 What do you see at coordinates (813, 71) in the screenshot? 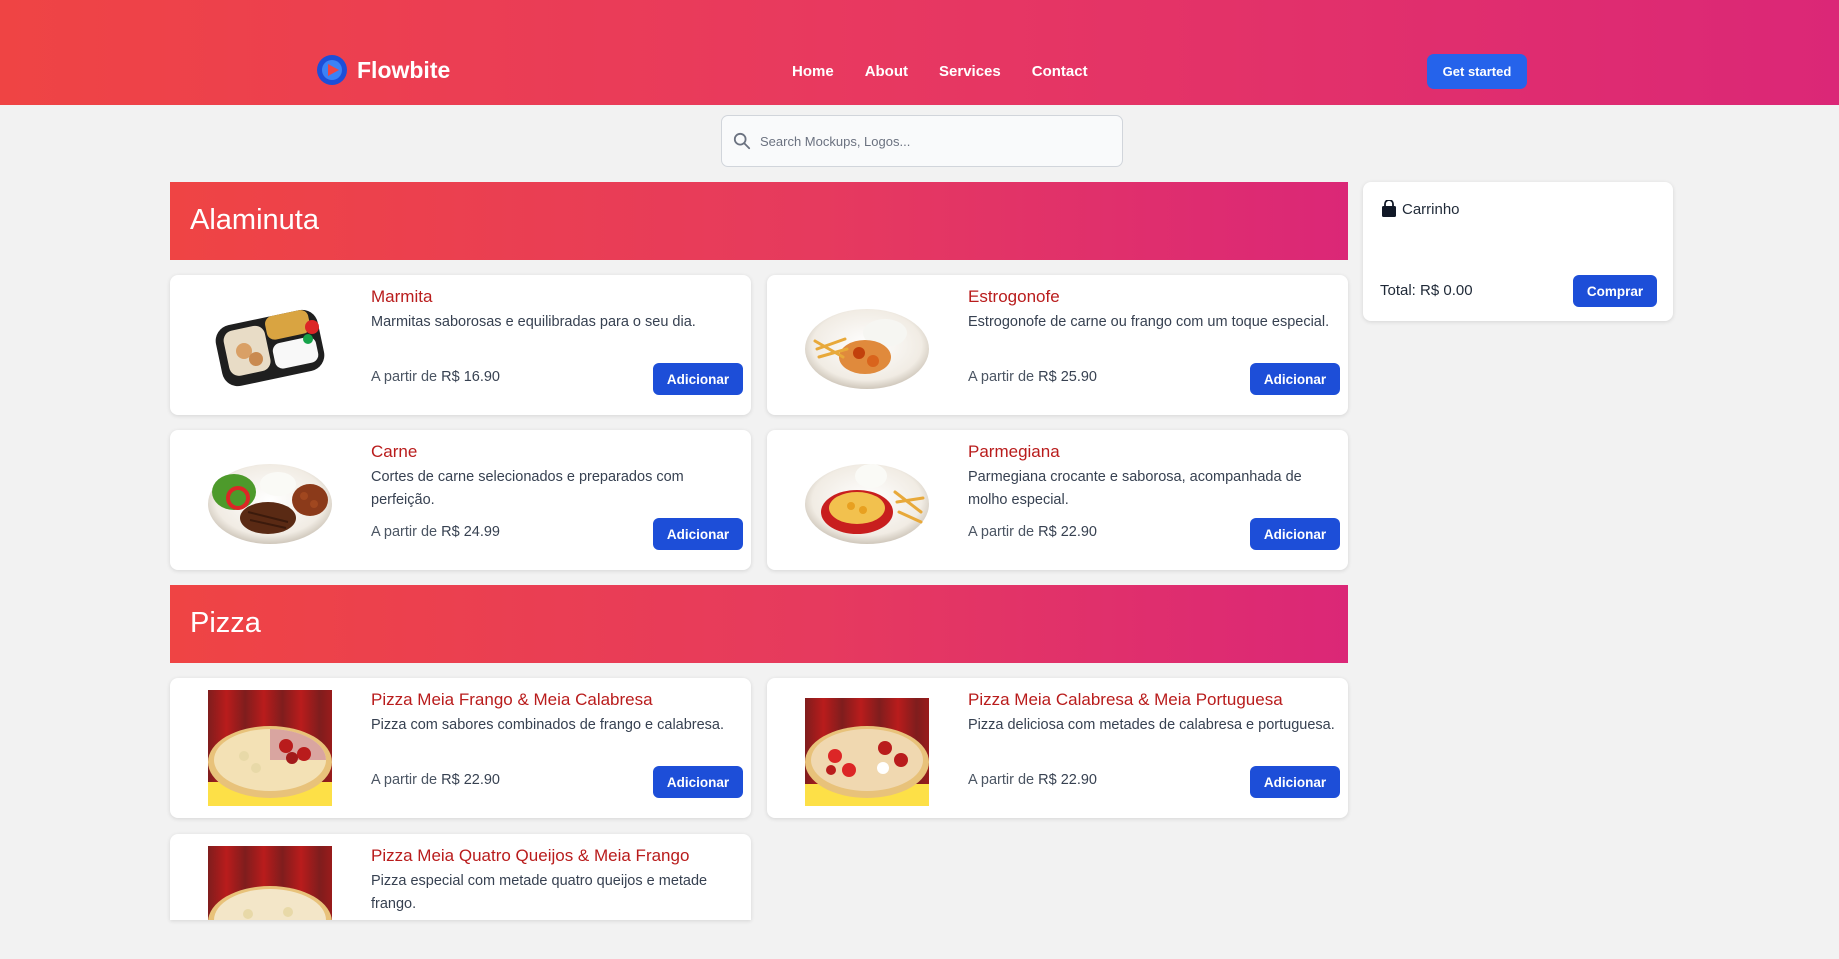
I see `nav-link-home: Home` at bounding box center [813, 71].